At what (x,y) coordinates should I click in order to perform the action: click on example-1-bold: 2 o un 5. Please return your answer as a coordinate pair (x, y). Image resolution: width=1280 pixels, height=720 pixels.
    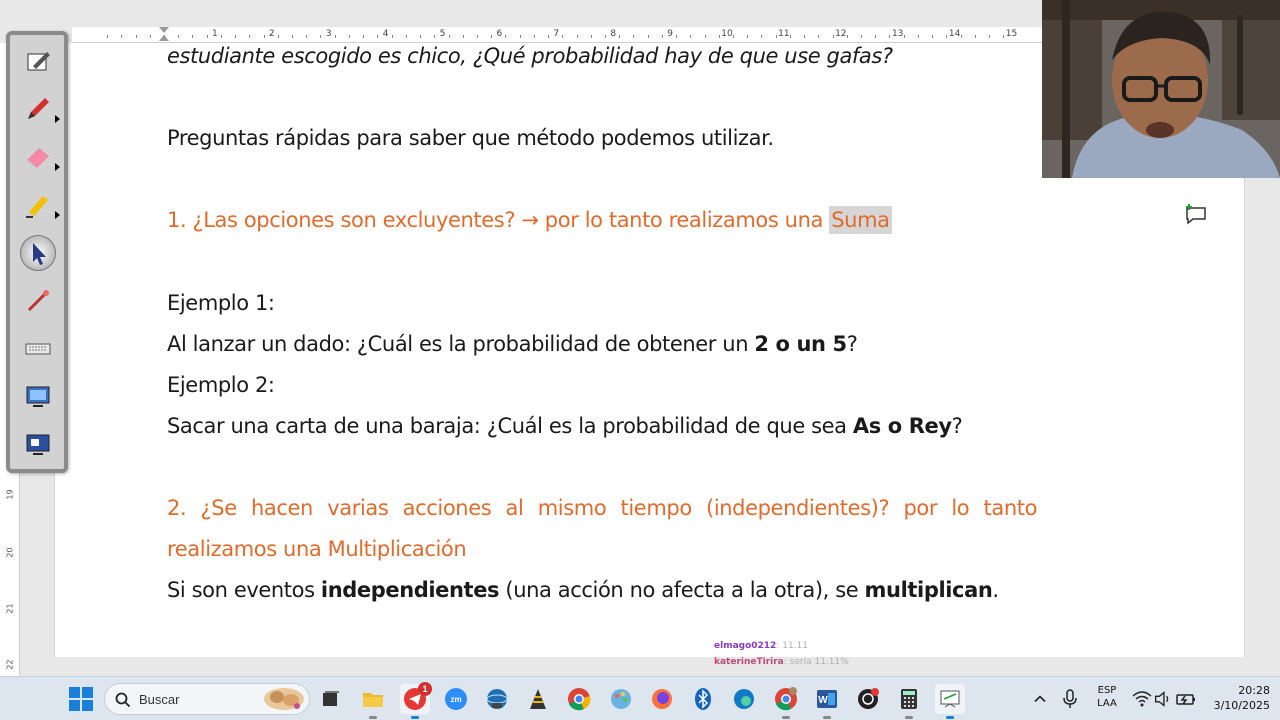
    Looking at the image, I should click on (800, 344).